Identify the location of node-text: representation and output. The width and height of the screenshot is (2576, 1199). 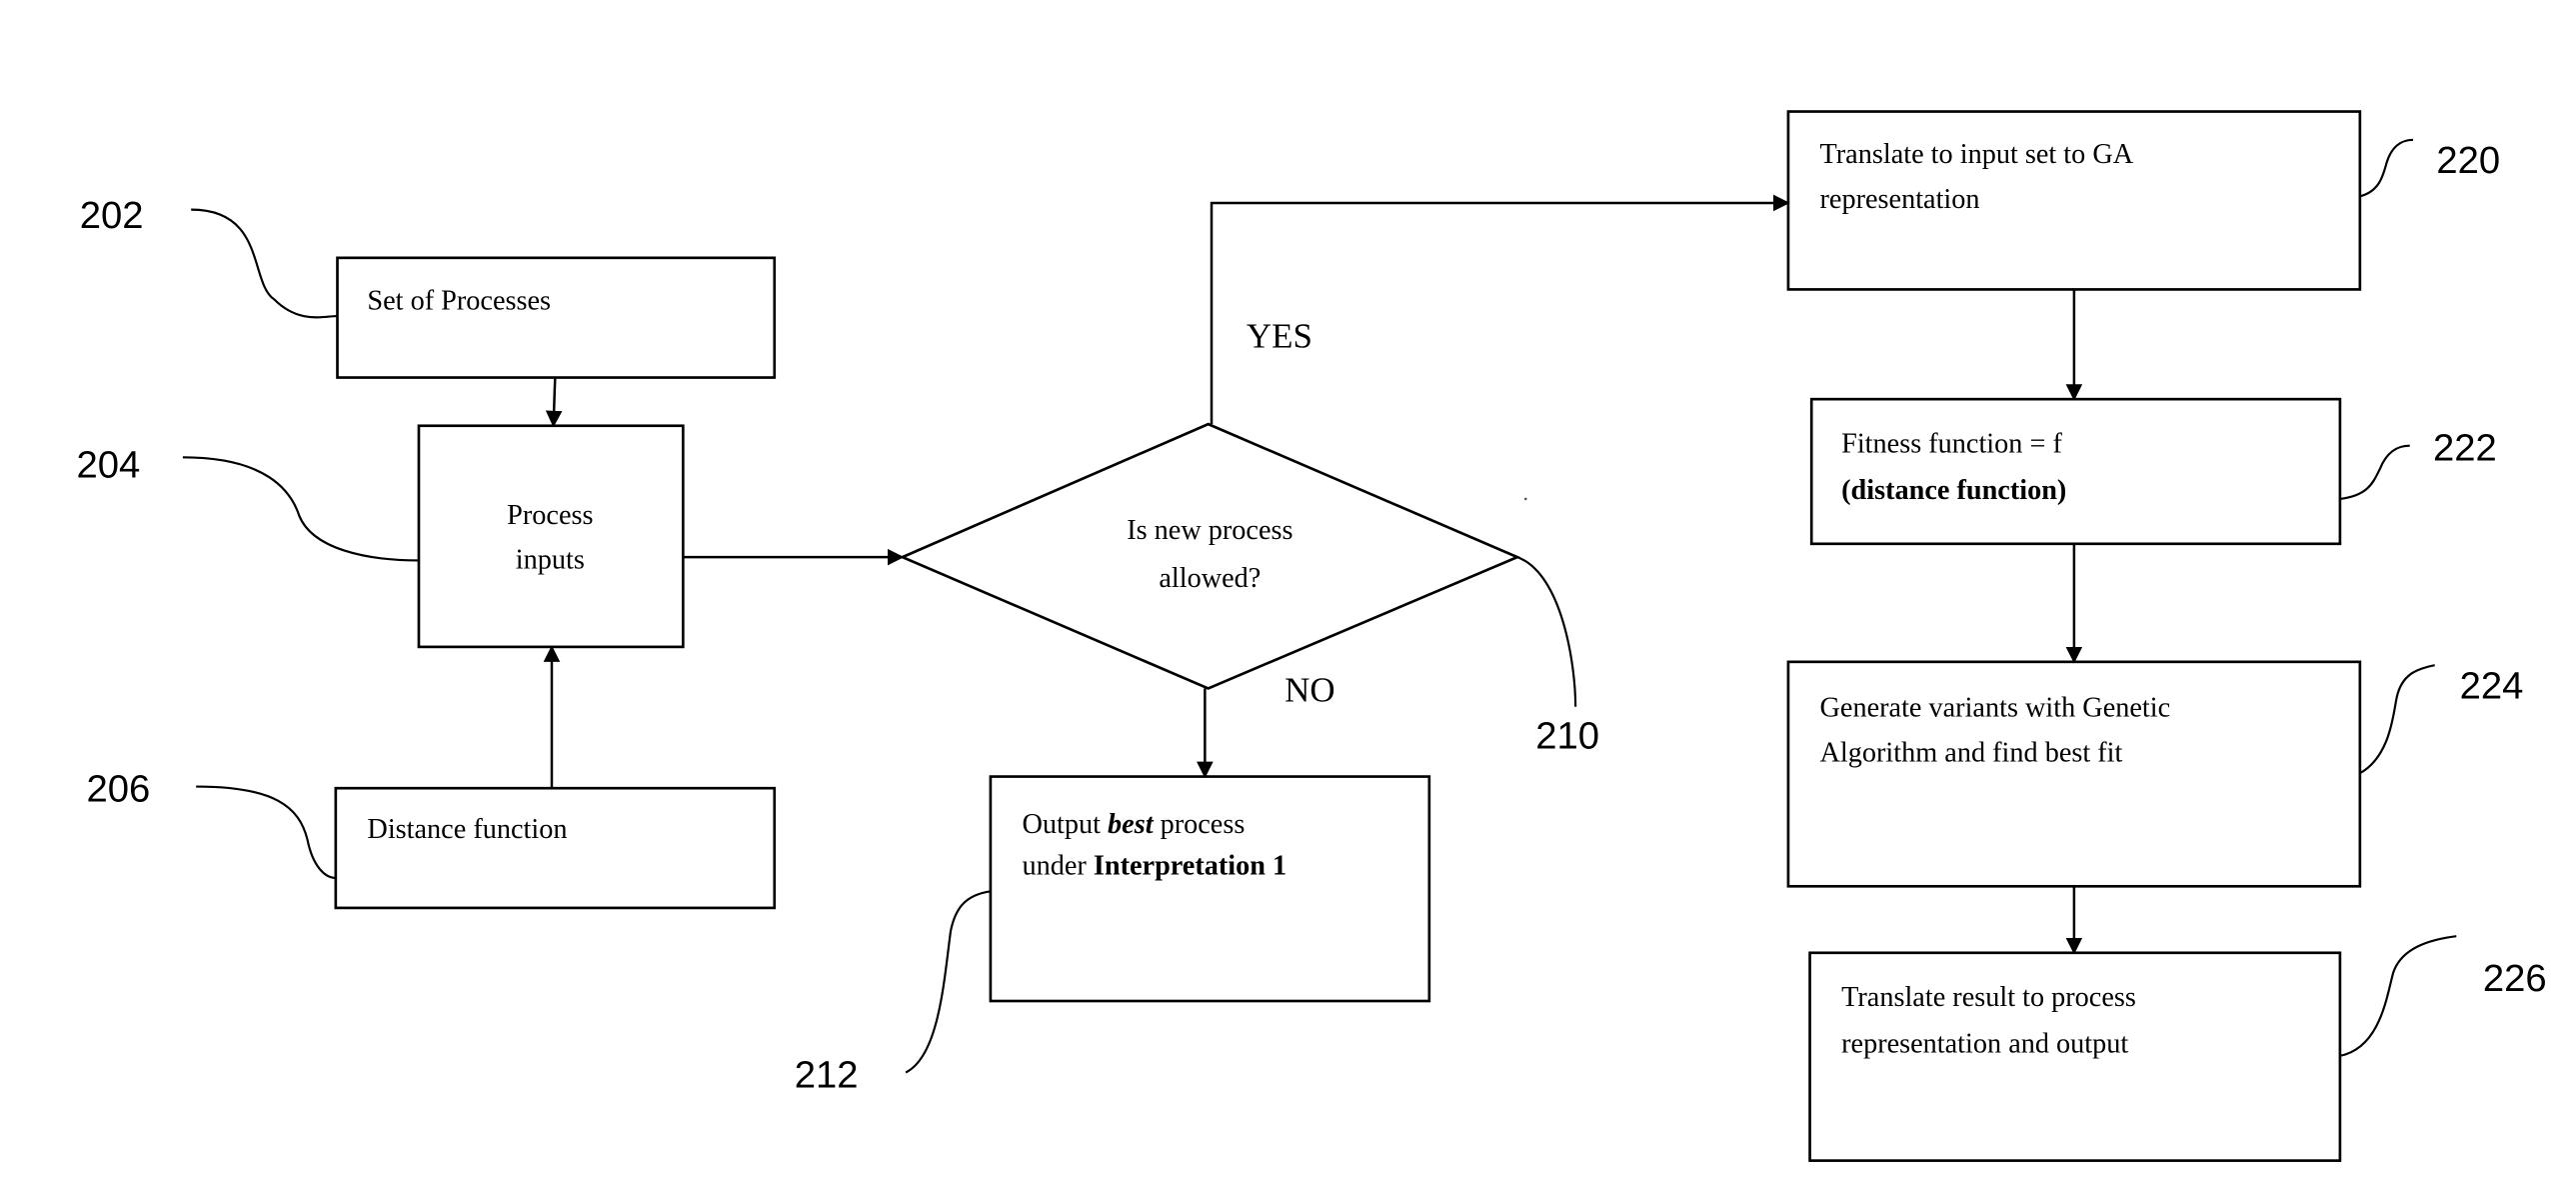
(1984, 1044).